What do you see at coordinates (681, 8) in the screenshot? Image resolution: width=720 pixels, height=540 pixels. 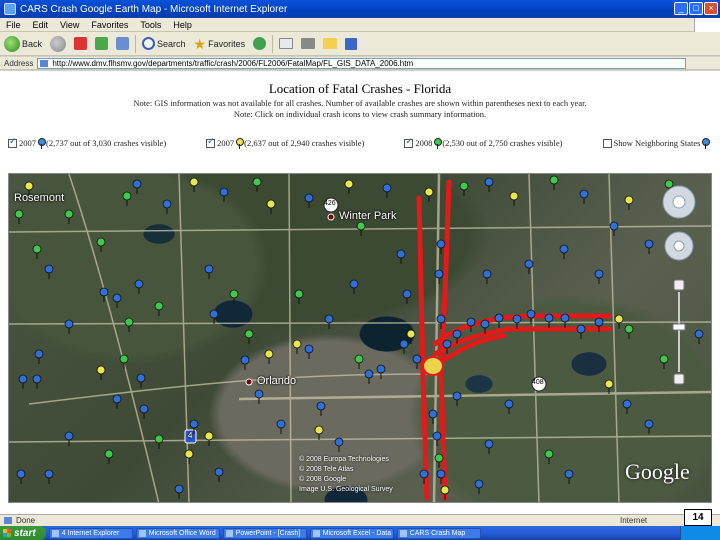 I see `minimize-button: _` at bounding box center [681, 8].